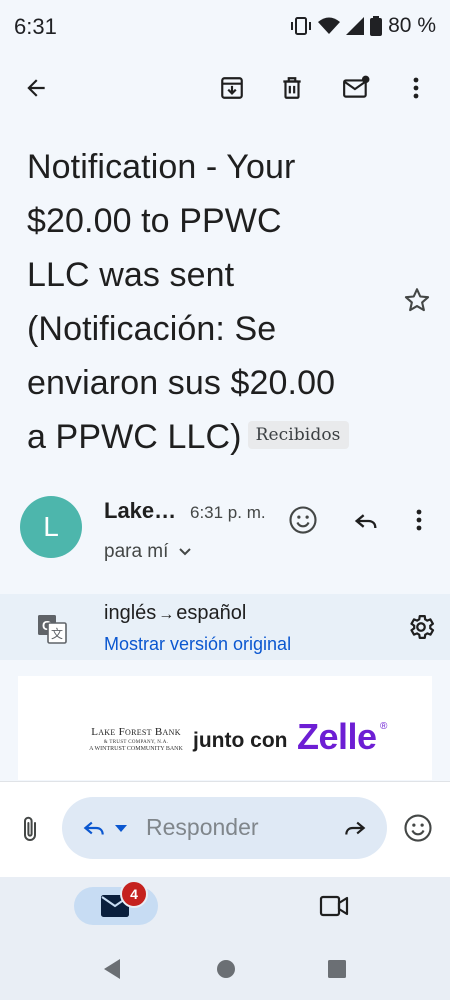  What do you see at coordinates (35, 26) in the screenshot?
I see `status-time: 6:31` at bounding box center [35, 26].